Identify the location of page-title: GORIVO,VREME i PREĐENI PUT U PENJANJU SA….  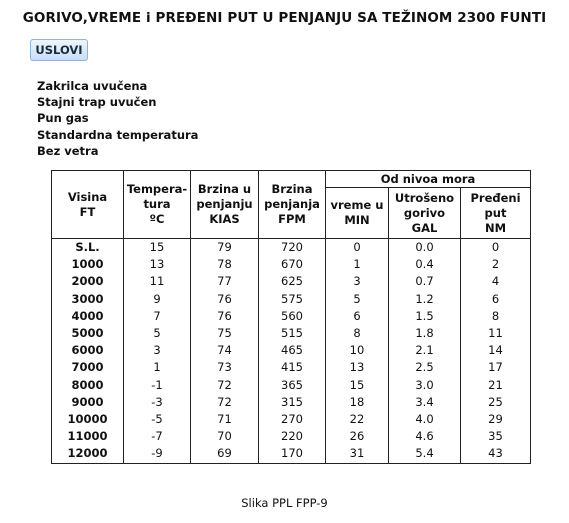
(284, 18).